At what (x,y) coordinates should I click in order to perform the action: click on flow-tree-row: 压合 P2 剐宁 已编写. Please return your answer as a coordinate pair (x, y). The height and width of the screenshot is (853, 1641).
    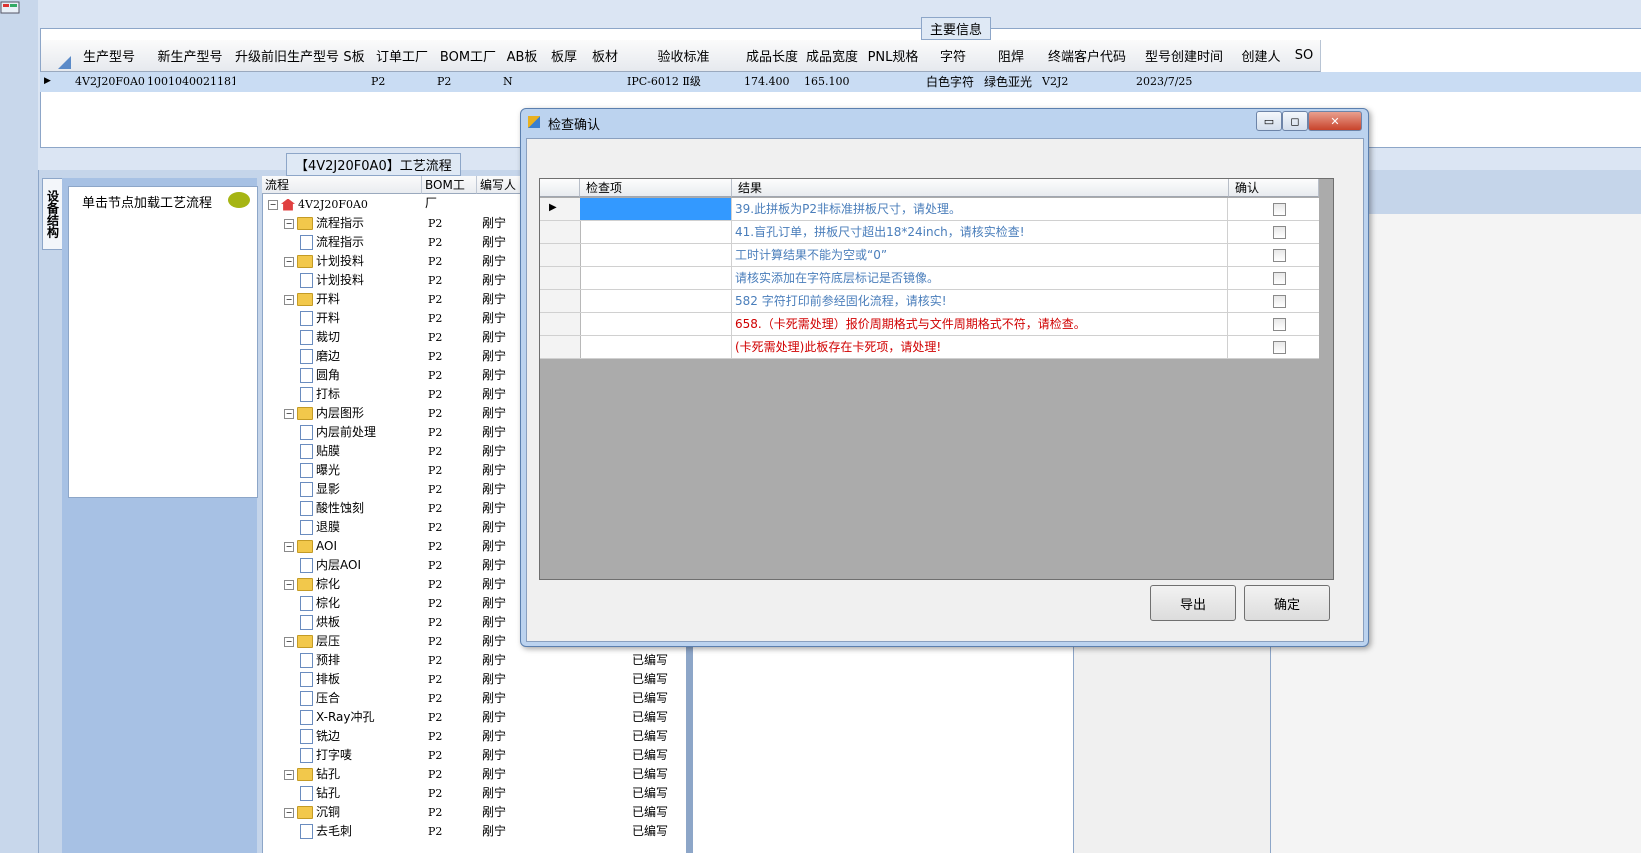
    Looking at the image, I should click on (474, 698).